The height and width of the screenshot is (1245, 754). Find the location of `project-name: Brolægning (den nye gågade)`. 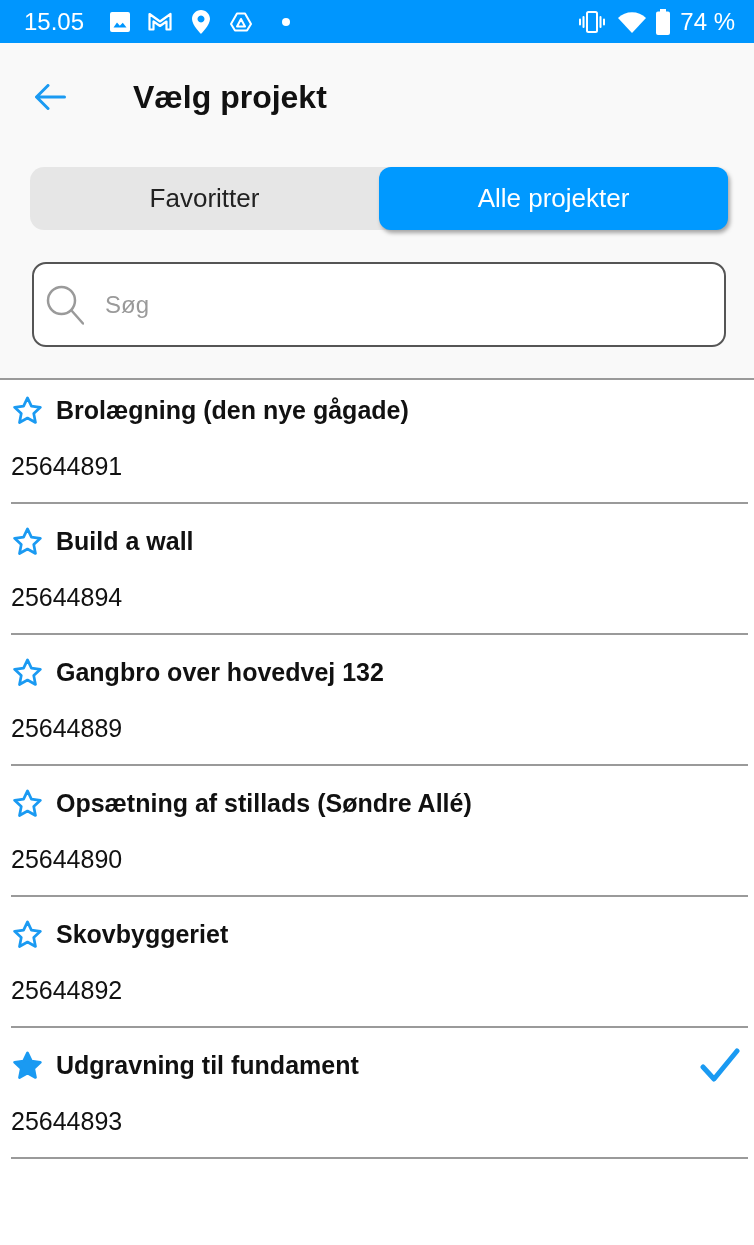

project-name: Brolægning (den nye gågade) is located at coordinates (232, 410).